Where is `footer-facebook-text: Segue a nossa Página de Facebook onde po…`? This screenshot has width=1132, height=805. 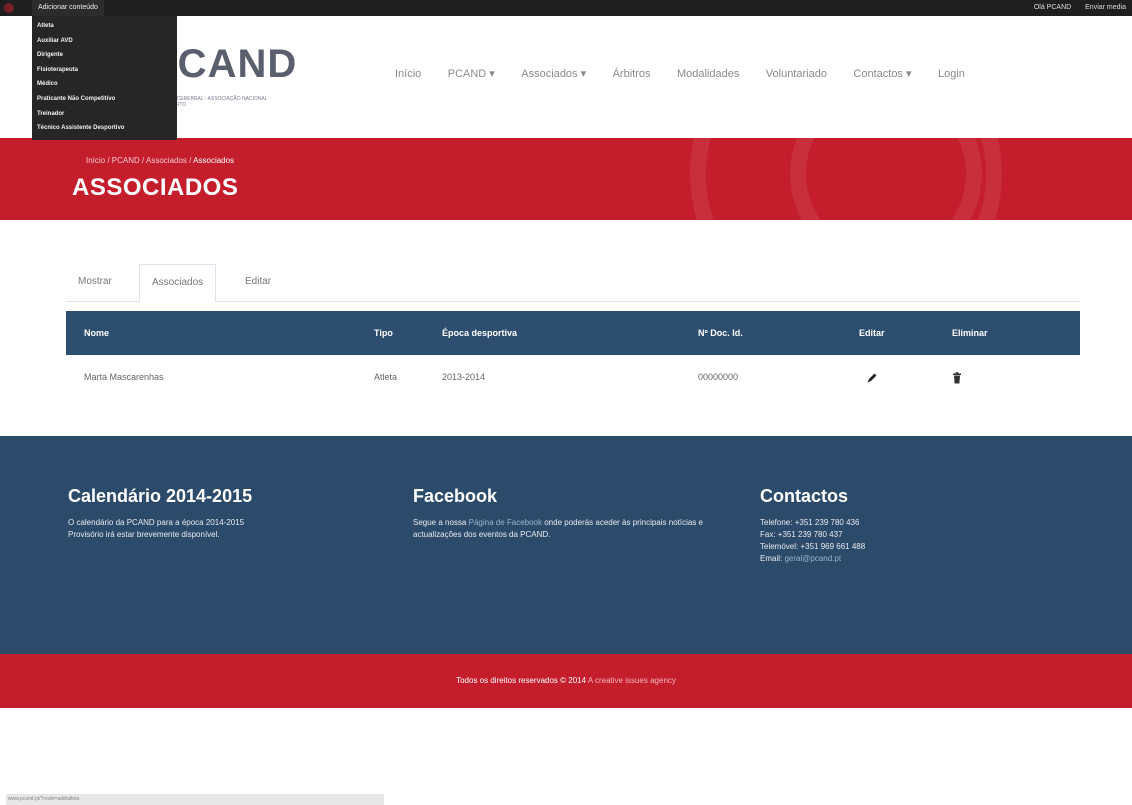
footer-facebook-text: Segue a nossa Página de Facebook onde po… is located at coordinates (575, 529).